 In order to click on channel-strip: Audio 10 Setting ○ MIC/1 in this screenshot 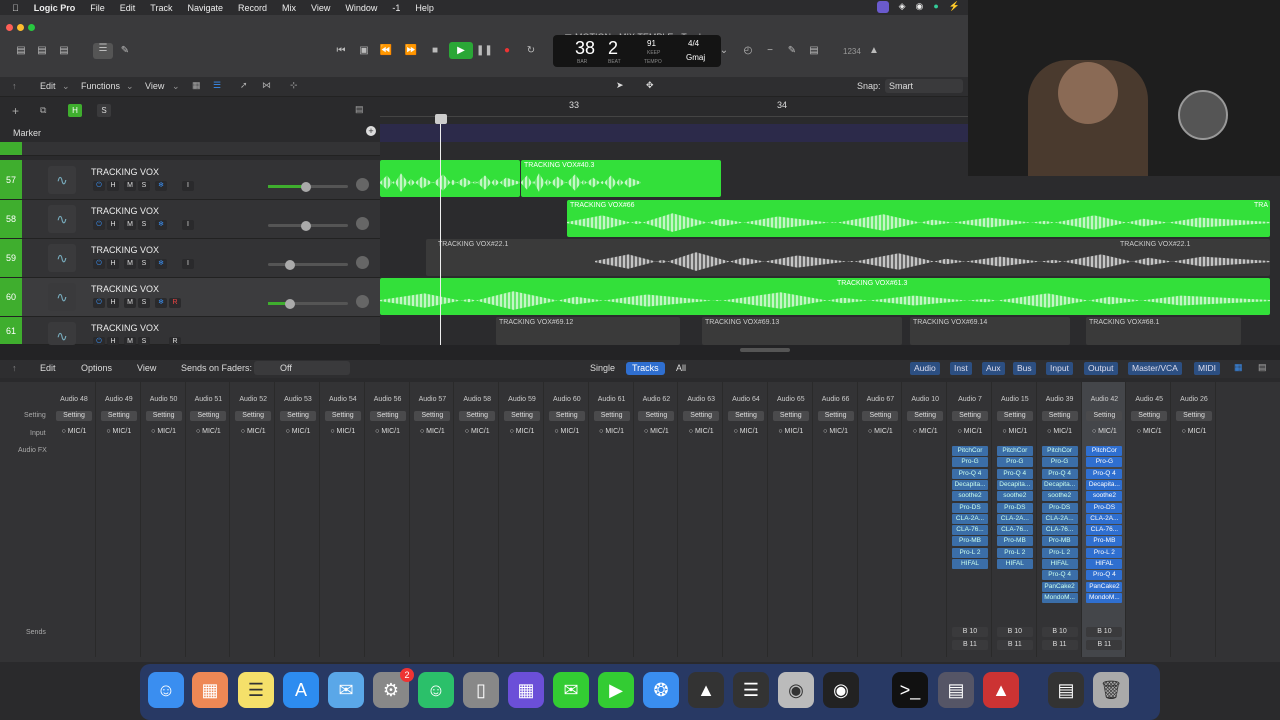, I will do `click(925, 519)`.